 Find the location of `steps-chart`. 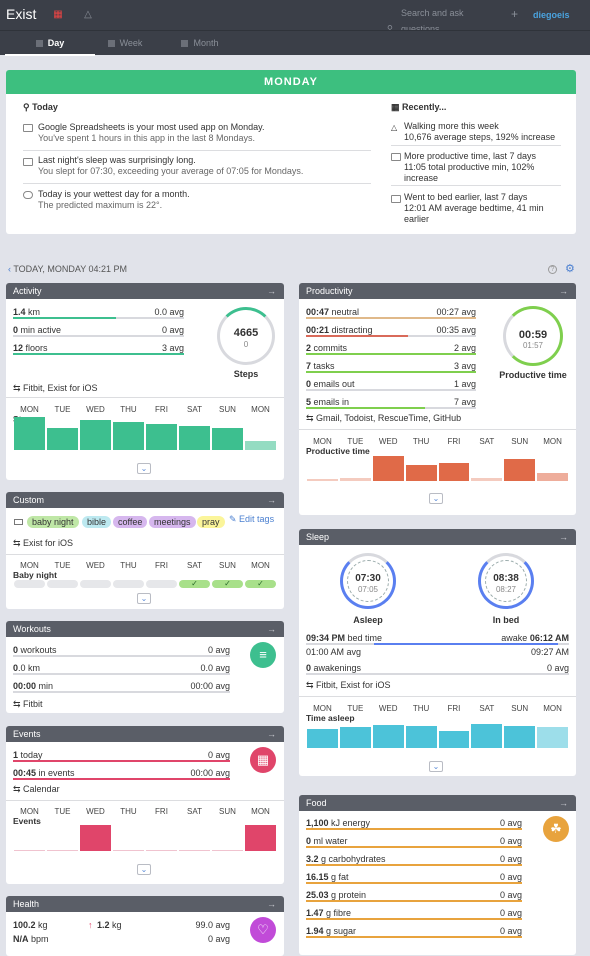

steps-chart is located at coordinates (145, 381).